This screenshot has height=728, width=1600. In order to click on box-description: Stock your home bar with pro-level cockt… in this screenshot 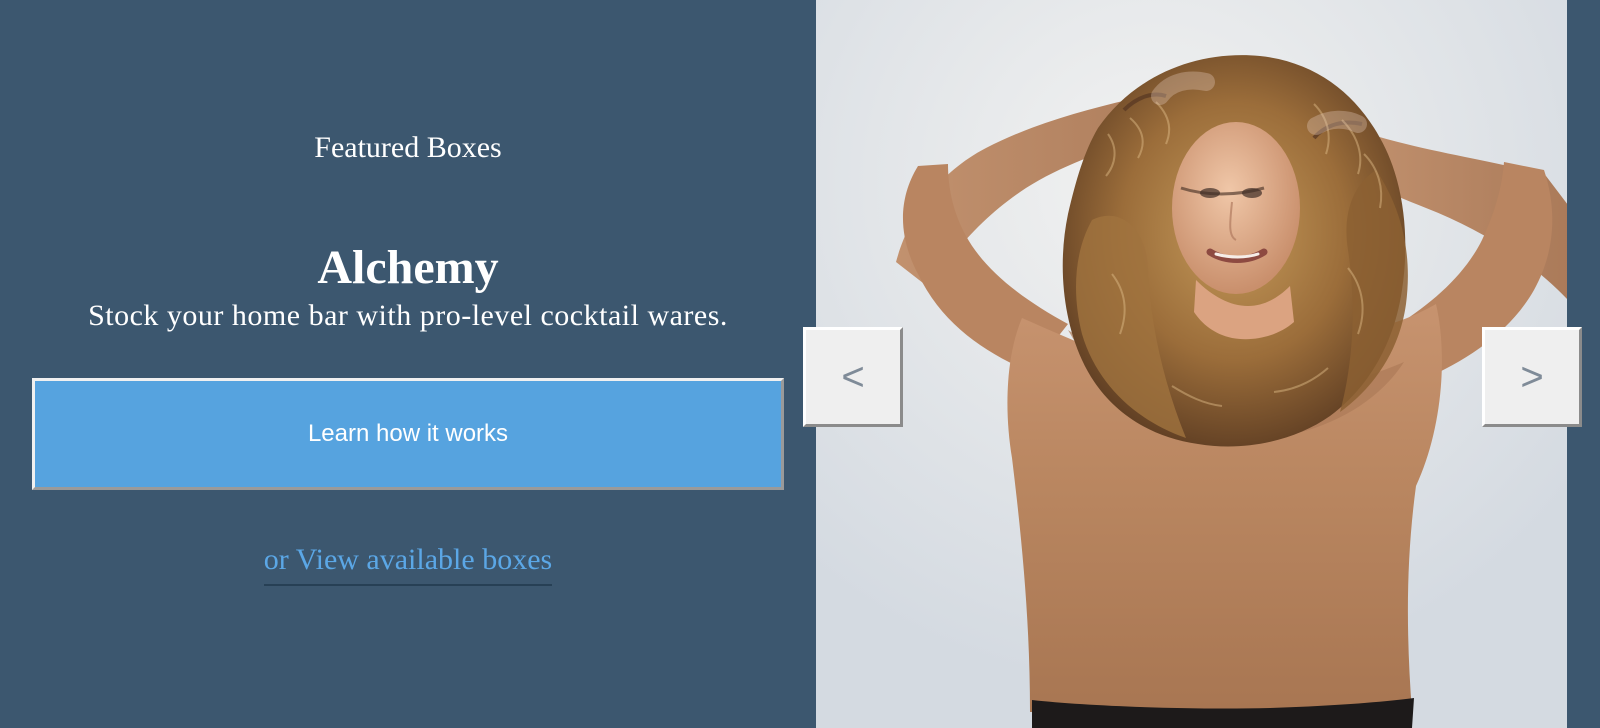, I will do `click(408, 315)`.